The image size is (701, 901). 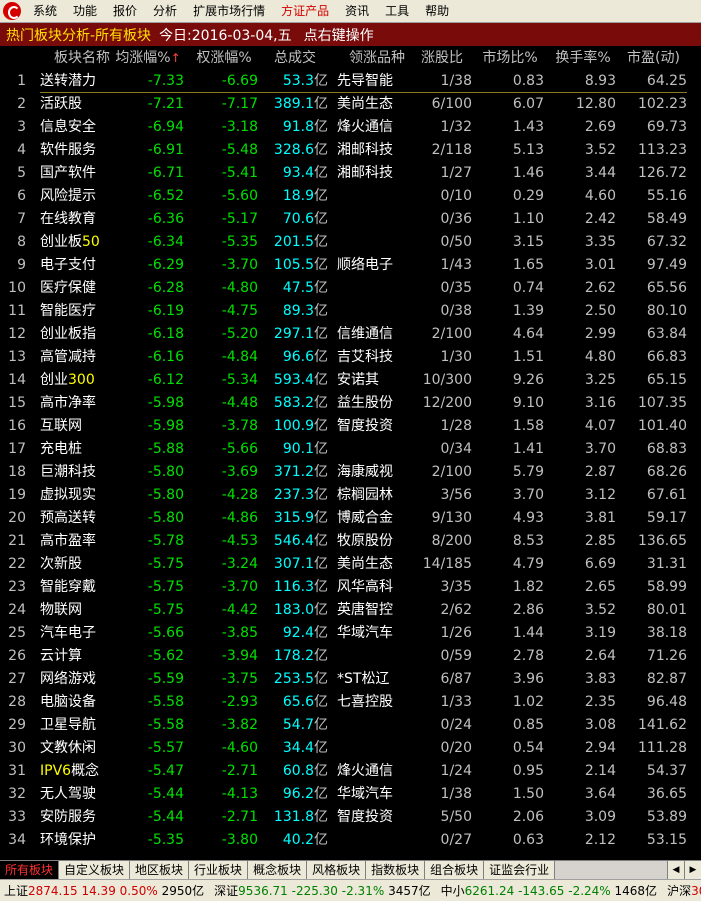 What do you see at coordinates (692, 870) in the screenshot?
I see `tab-scroll-right-icon: ▶` at bounding box center [692, 870].